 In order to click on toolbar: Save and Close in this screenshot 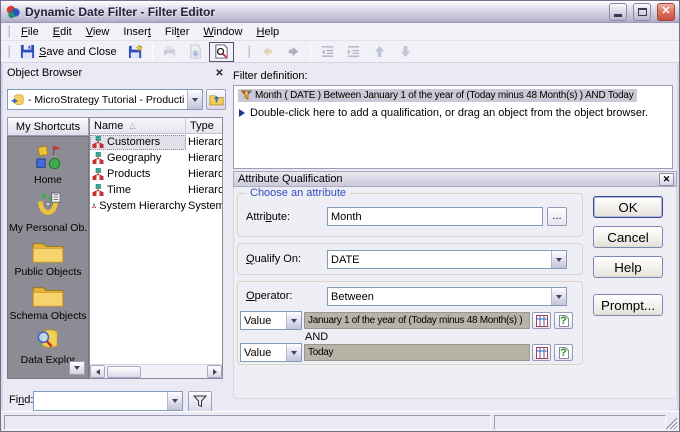, I will do `click(340, 52)`.